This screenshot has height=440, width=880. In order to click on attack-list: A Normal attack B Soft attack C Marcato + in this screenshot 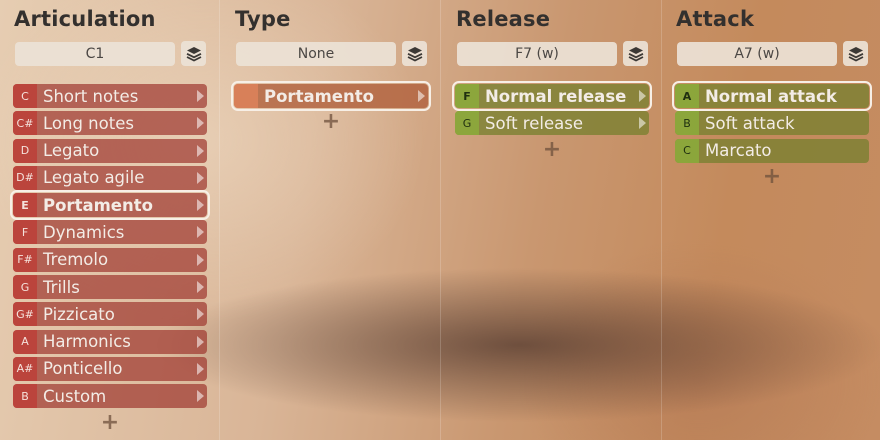, I will do `click(772, 135)`.